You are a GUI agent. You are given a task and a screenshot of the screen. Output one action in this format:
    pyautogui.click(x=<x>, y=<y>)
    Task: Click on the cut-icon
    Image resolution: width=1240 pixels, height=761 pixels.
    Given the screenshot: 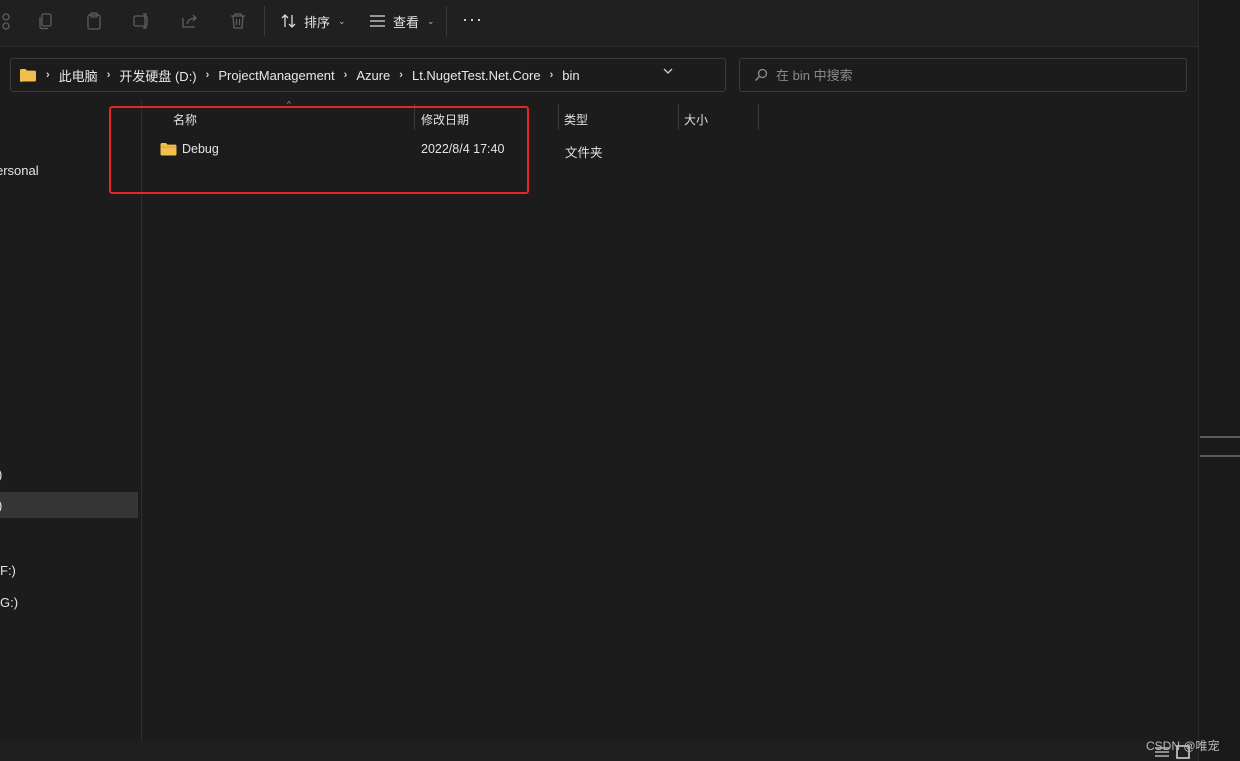 What is the action you would take?
    pyautogui.click(x=7, y=21)
    